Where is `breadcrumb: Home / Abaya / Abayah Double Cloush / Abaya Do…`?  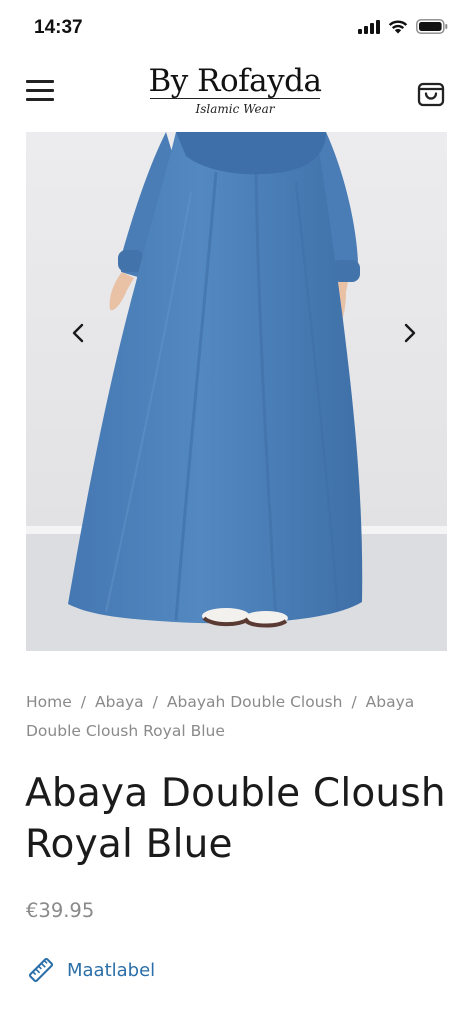 breadcrumb: Home / Abaya / Abayah Double Cloush / Abaya Do… is located at coordinates (236, 717).